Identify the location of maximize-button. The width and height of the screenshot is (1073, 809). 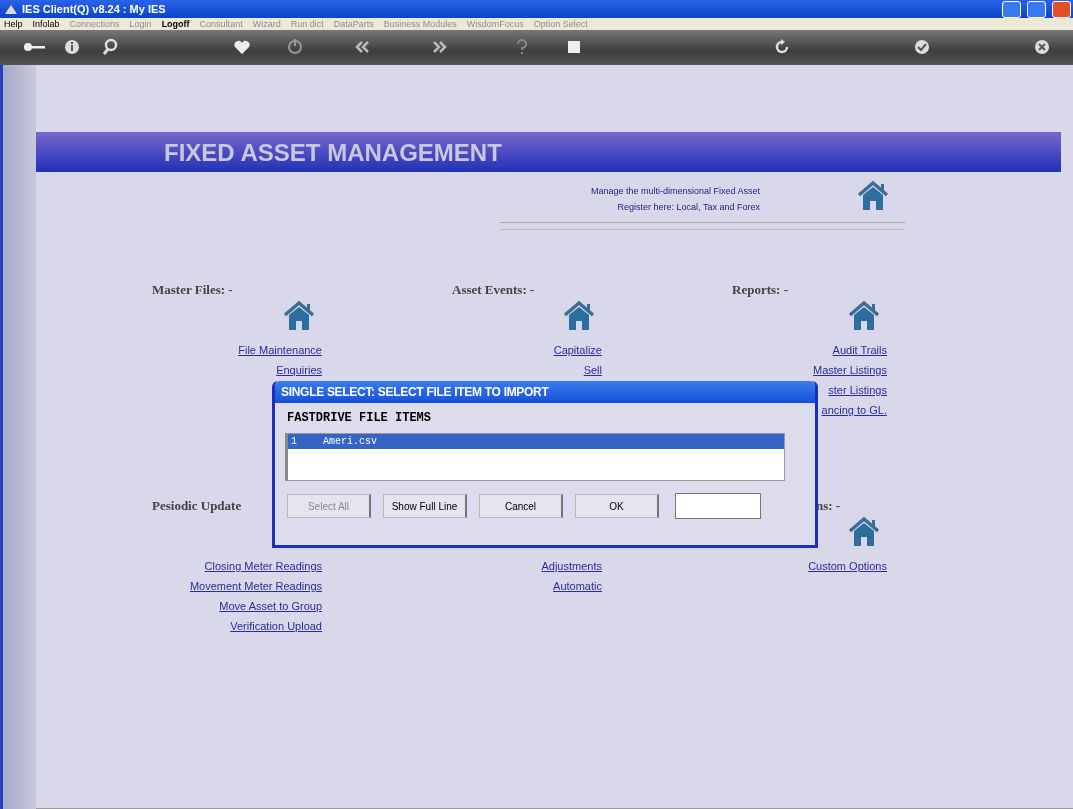
(1036, 9).